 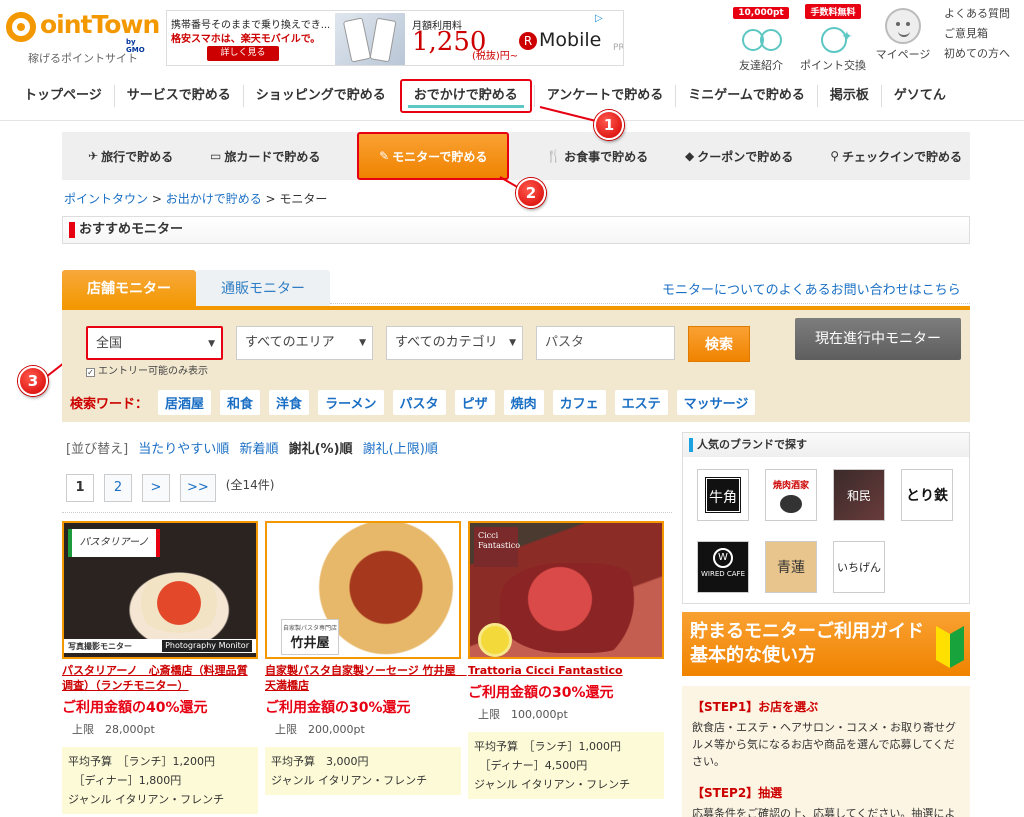 What do you see at coordinates (351, 402) in the screenshot?
I see `keyword-tag: ラーメン` at bounding box center [351, 402].